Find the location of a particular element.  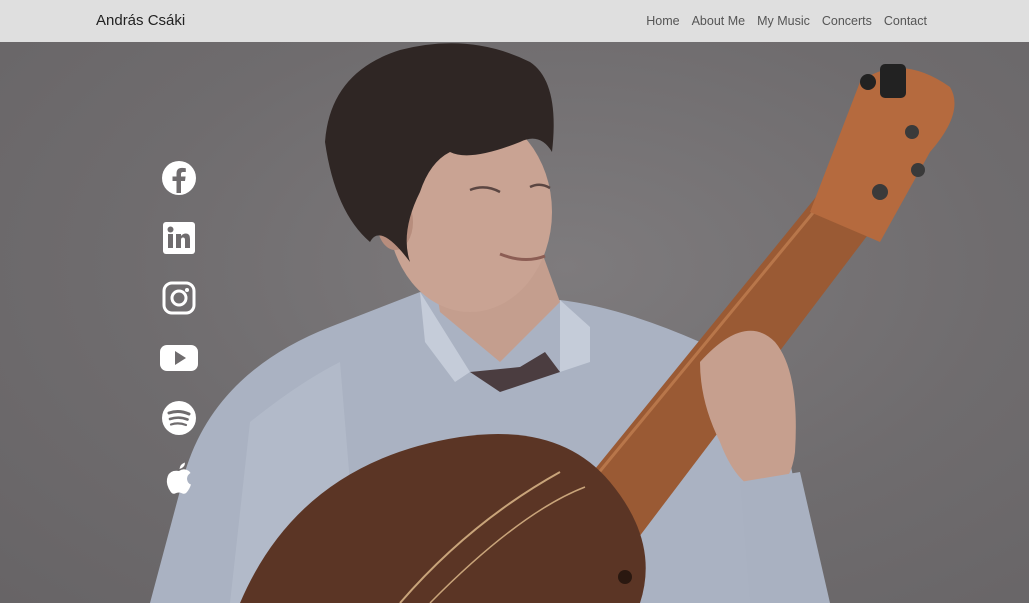

nav-about-me: About Me is located at coordinates (719, 21).